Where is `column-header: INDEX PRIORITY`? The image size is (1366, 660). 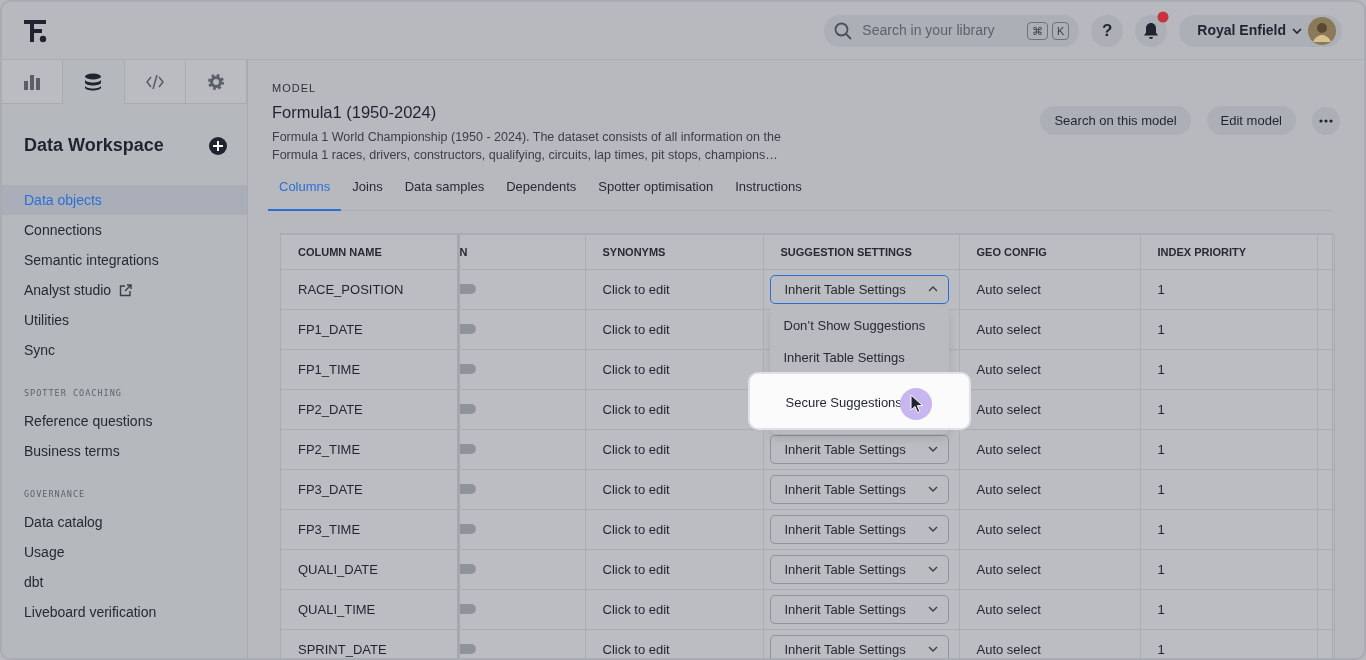 column-header: INDEX PRIORITY is located at coordinates (1202, 251).